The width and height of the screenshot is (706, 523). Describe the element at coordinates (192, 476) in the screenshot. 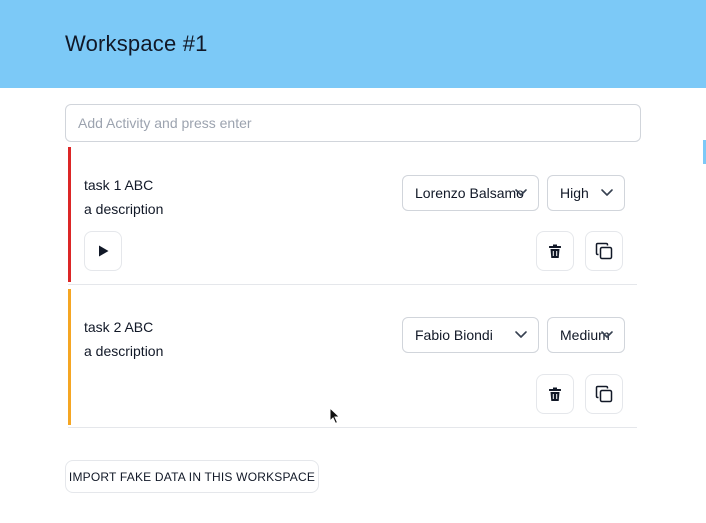

I see `import-fake-data-button: IMPORT FAKE DATA IN THIS WORKSPACE` at that location.